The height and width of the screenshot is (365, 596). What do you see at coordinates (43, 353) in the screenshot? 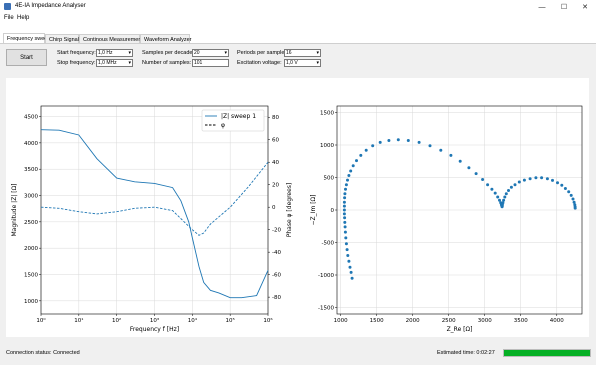
I see `connection-status: Connection status: Connected` at bounding box center [43, 353].